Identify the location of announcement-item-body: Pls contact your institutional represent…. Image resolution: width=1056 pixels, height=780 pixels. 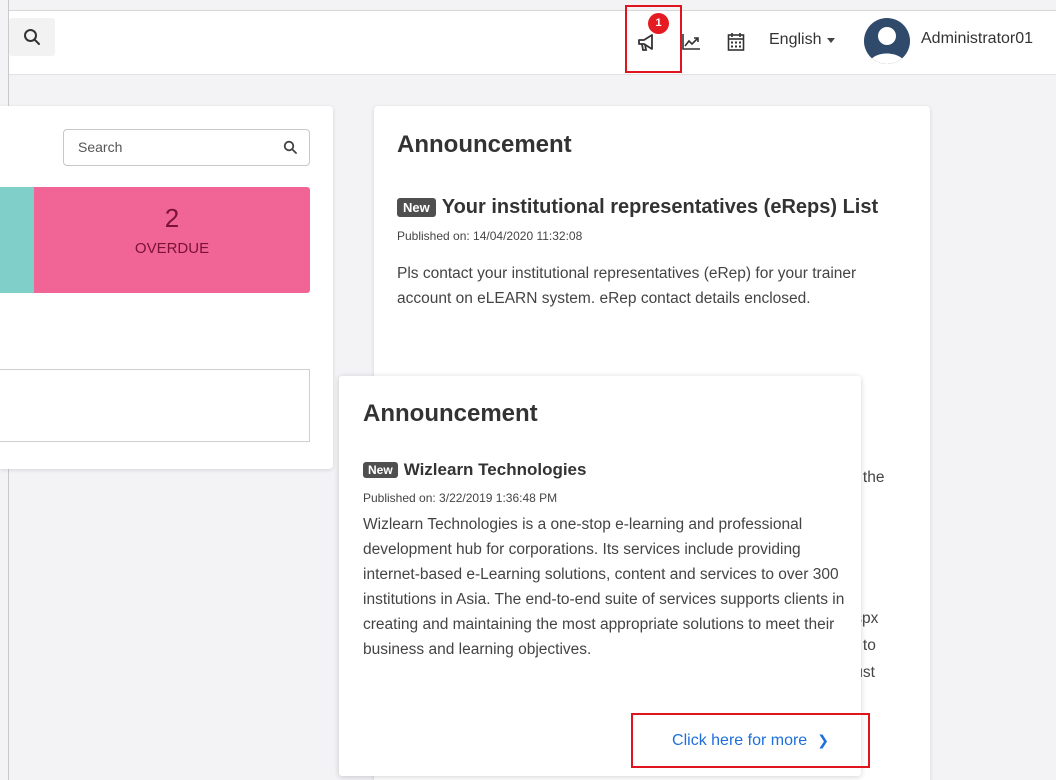
(627, 286).